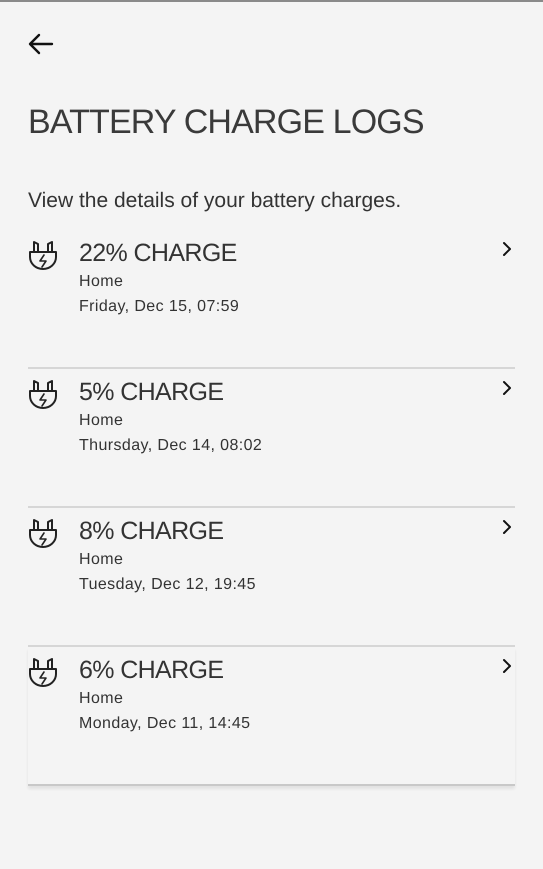 The image size is (543, 869). What do you see at coordinates (215, 201) in the screenshot?
I see `page-description: View the details of your battery charges.` at bounding box center [215, 201].